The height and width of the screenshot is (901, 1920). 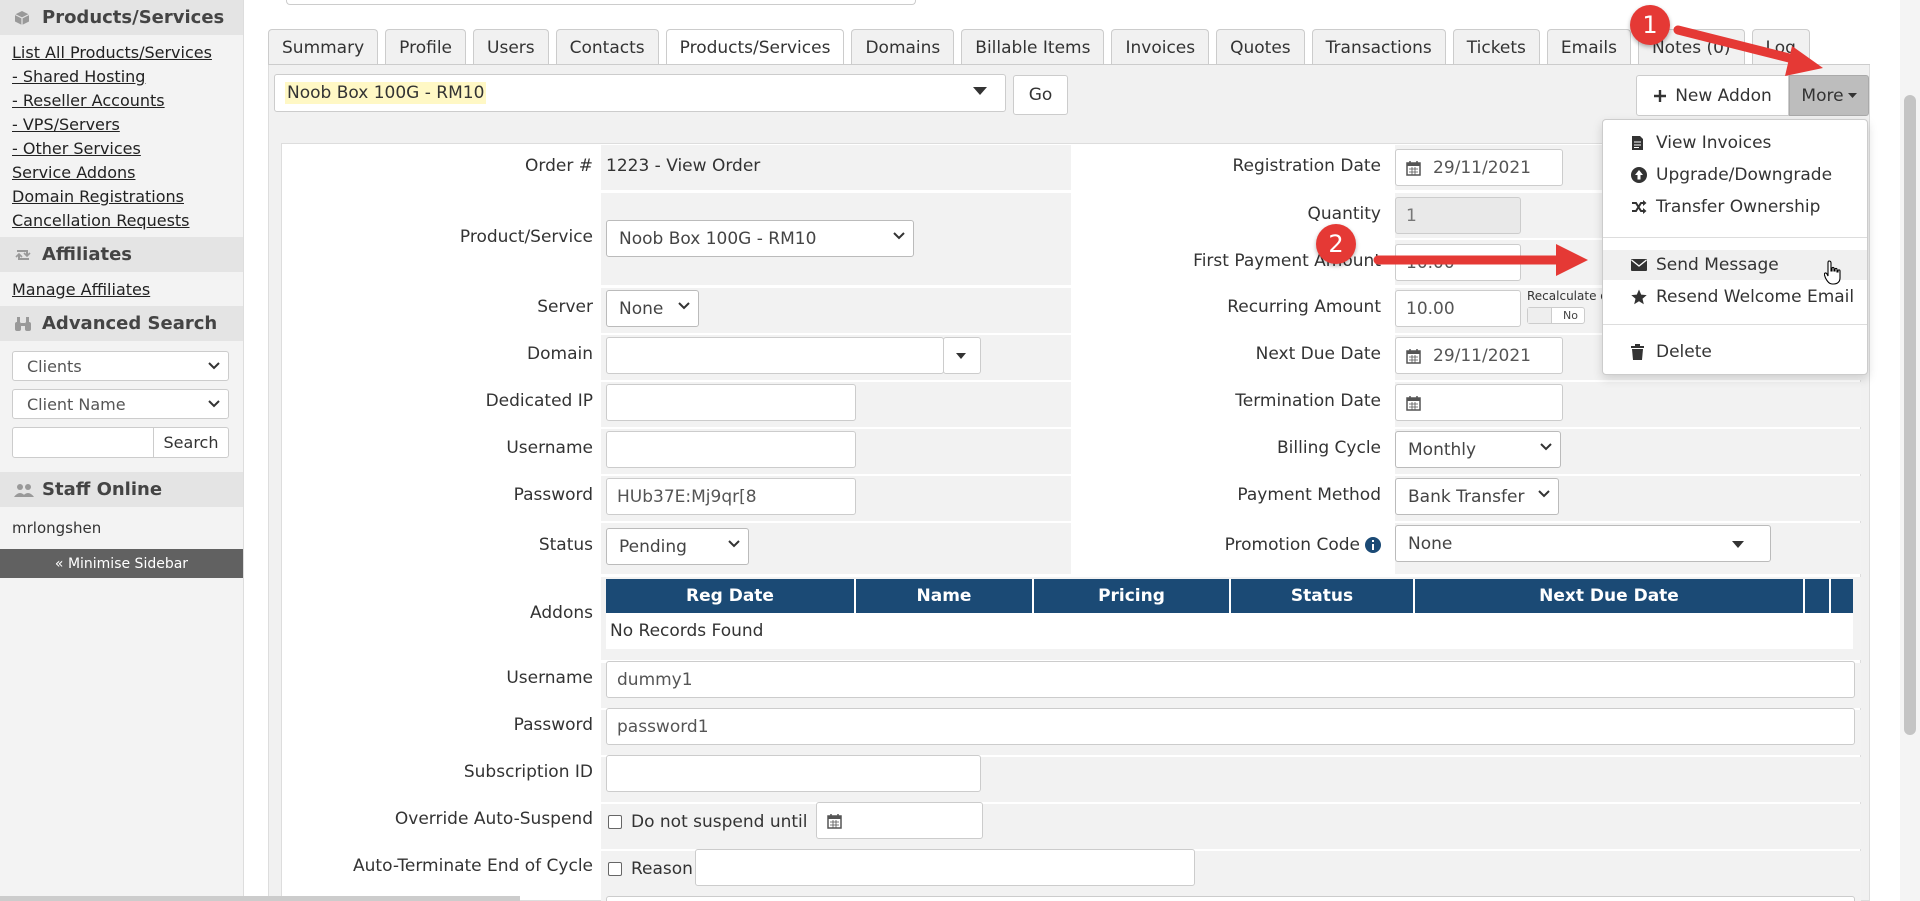 What do you see at coordinates (1588, 47) in the screenshot?
I see `tab-emails: Emails` at bounding box center [1588, 47].